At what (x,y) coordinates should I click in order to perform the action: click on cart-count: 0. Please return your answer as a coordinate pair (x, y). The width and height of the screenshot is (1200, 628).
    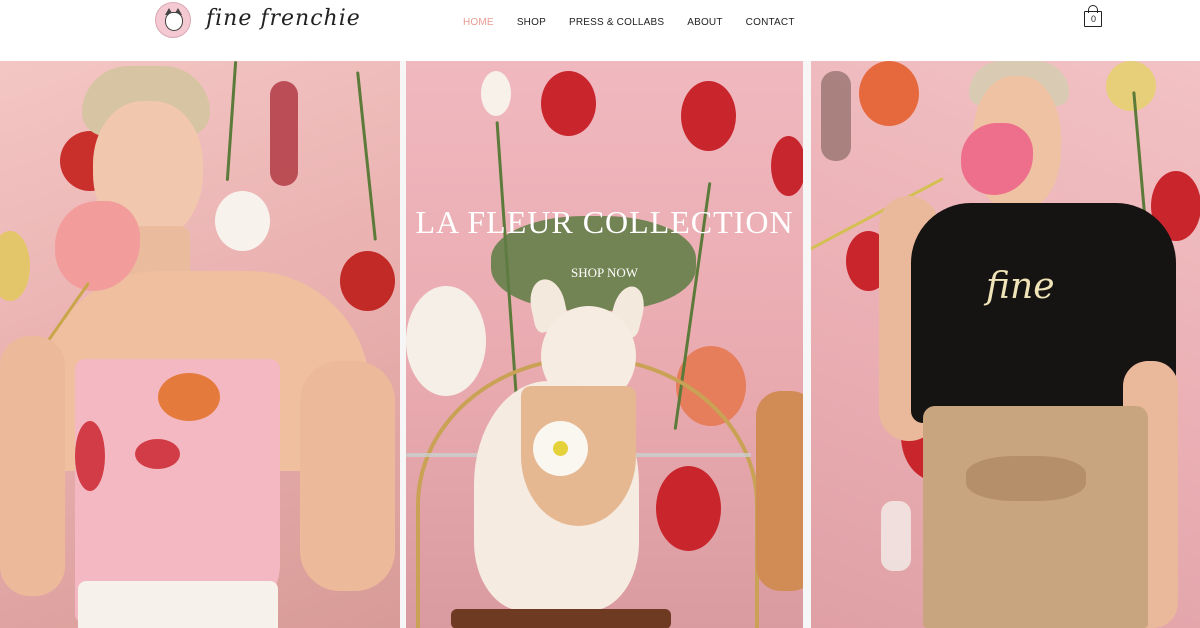
    Looking at the image, I should click on (1093, 19).